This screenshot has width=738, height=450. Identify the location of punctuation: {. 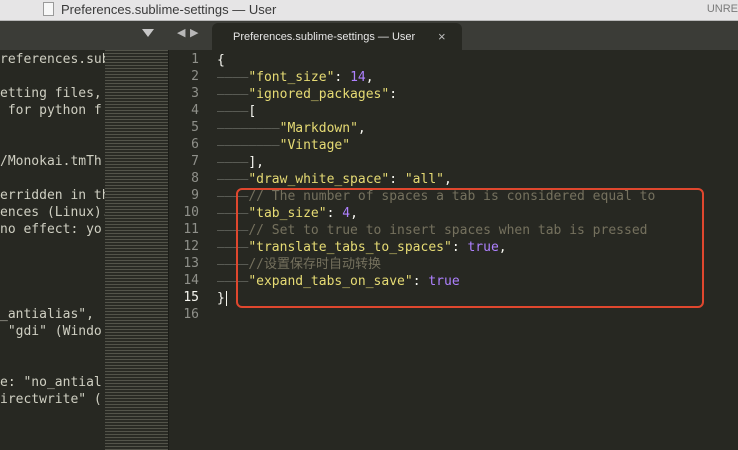
(221, 60).